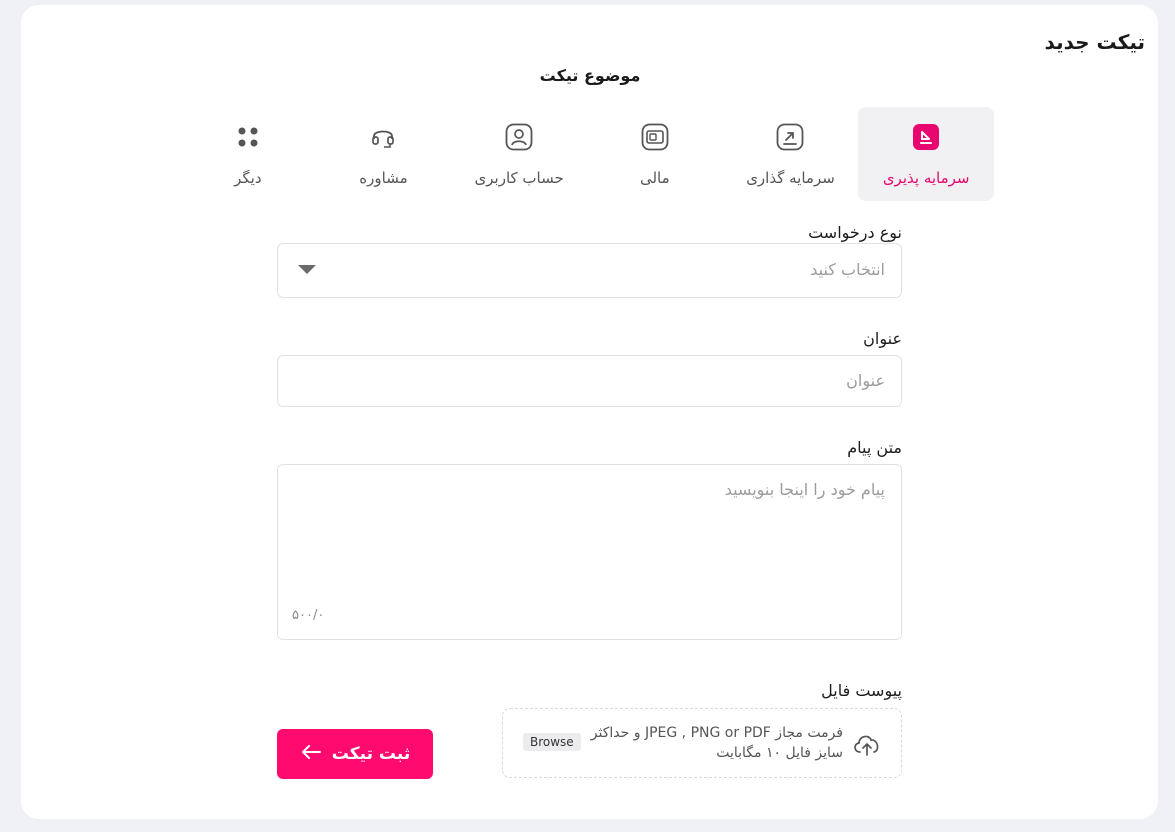 Image resolution: width=1175 pixels, height=832 pixels. I want to click on arrow-up-right-box-icon, so click(790, 137).